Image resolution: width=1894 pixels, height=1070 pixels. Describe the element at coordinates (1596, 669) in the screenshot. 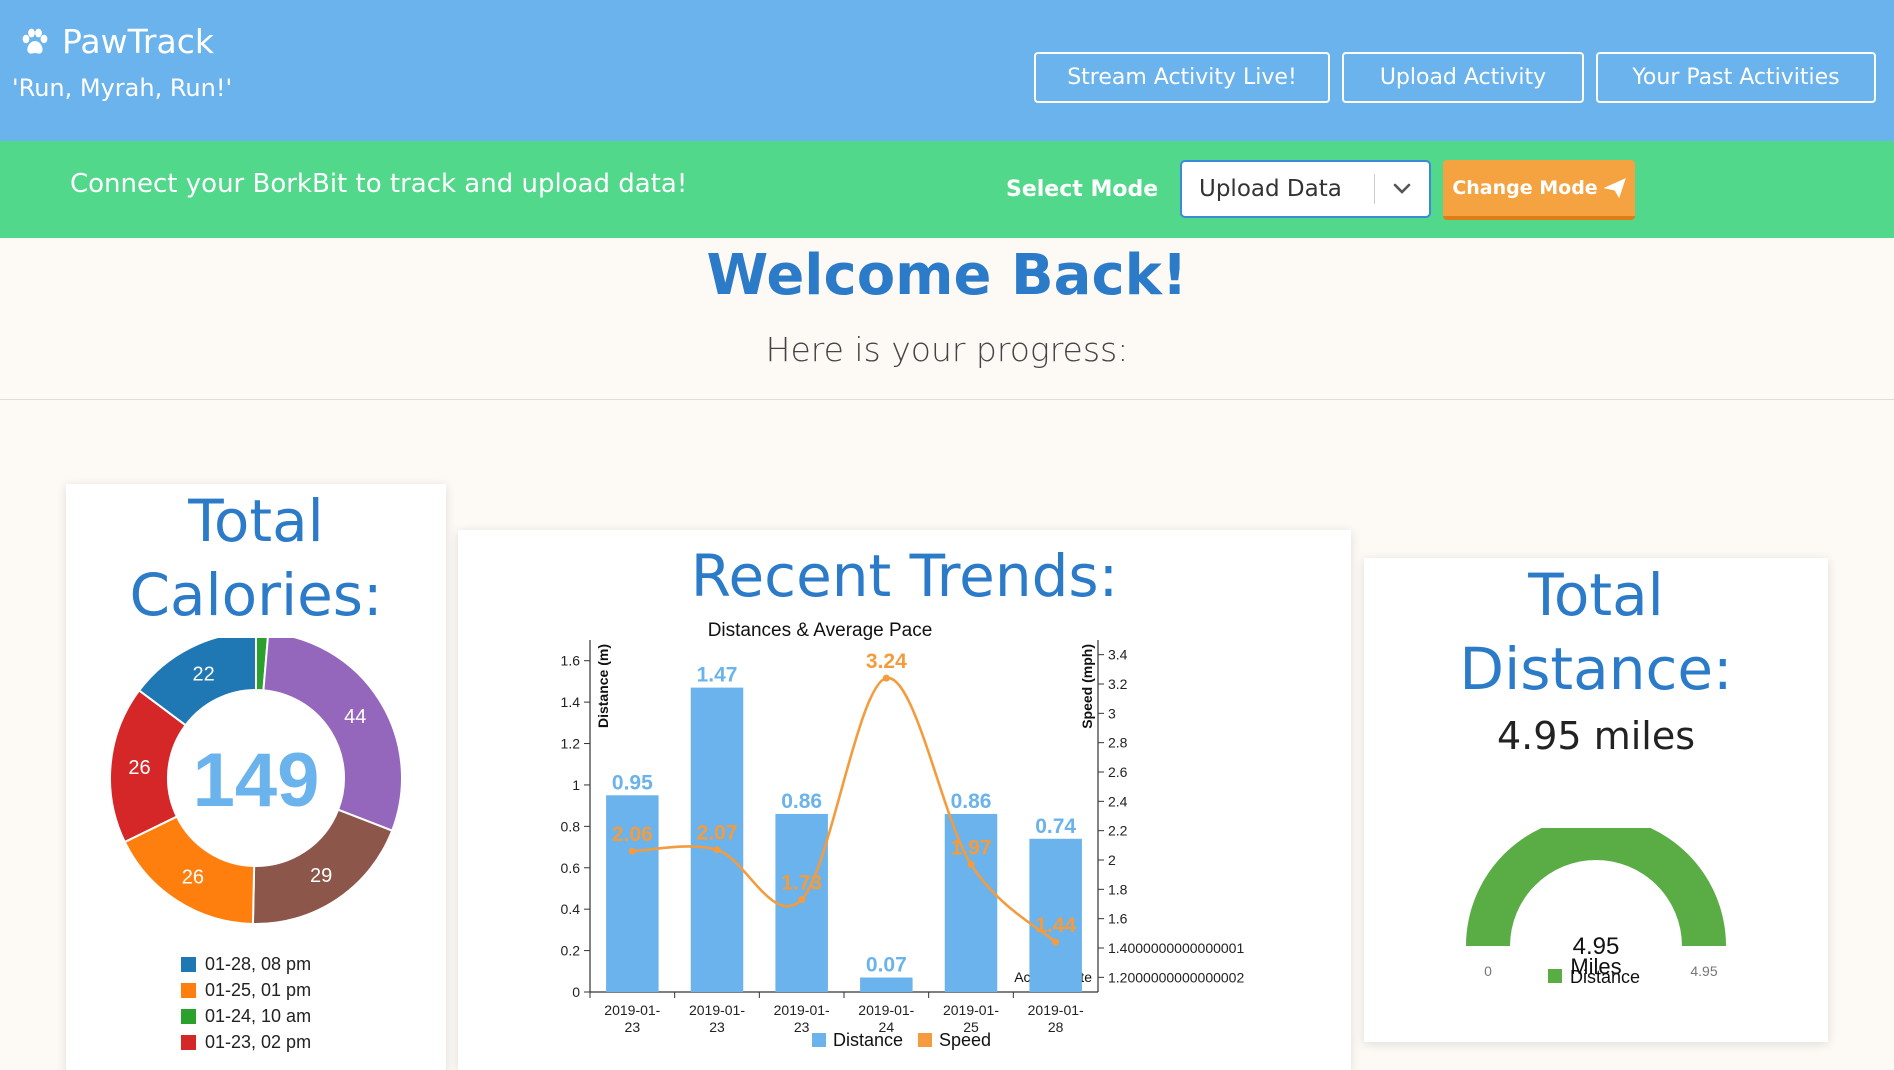

I see `distance-title-line2: Distance:` at that location.